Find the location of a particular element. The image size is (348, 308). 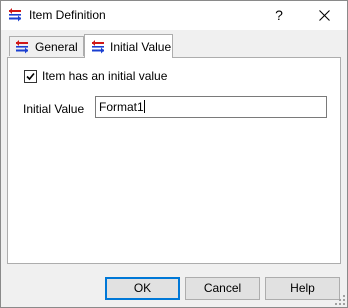

help-button: Help is located at coordinates (302, 288).